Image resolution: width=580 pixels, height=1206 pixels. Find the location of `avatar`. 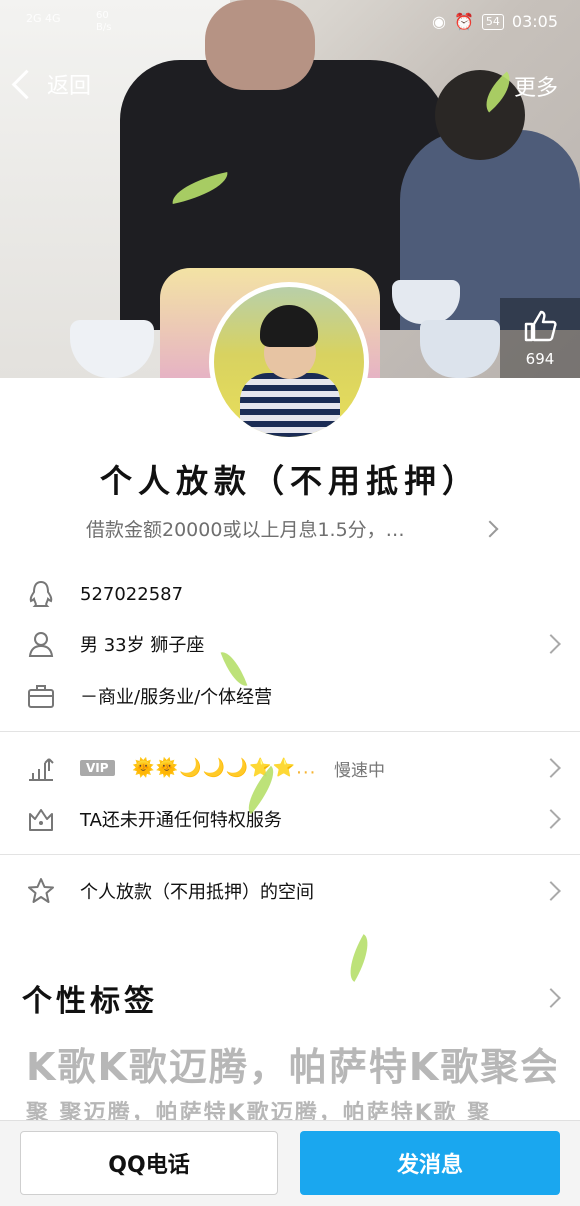

avatar is located at coordinates (289, 362).